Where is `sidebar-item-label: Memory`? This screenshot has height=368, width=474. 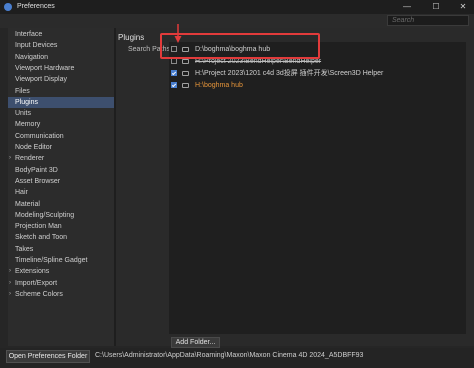 sidebar-item-label: Memory is located at coordinates (28, 125).